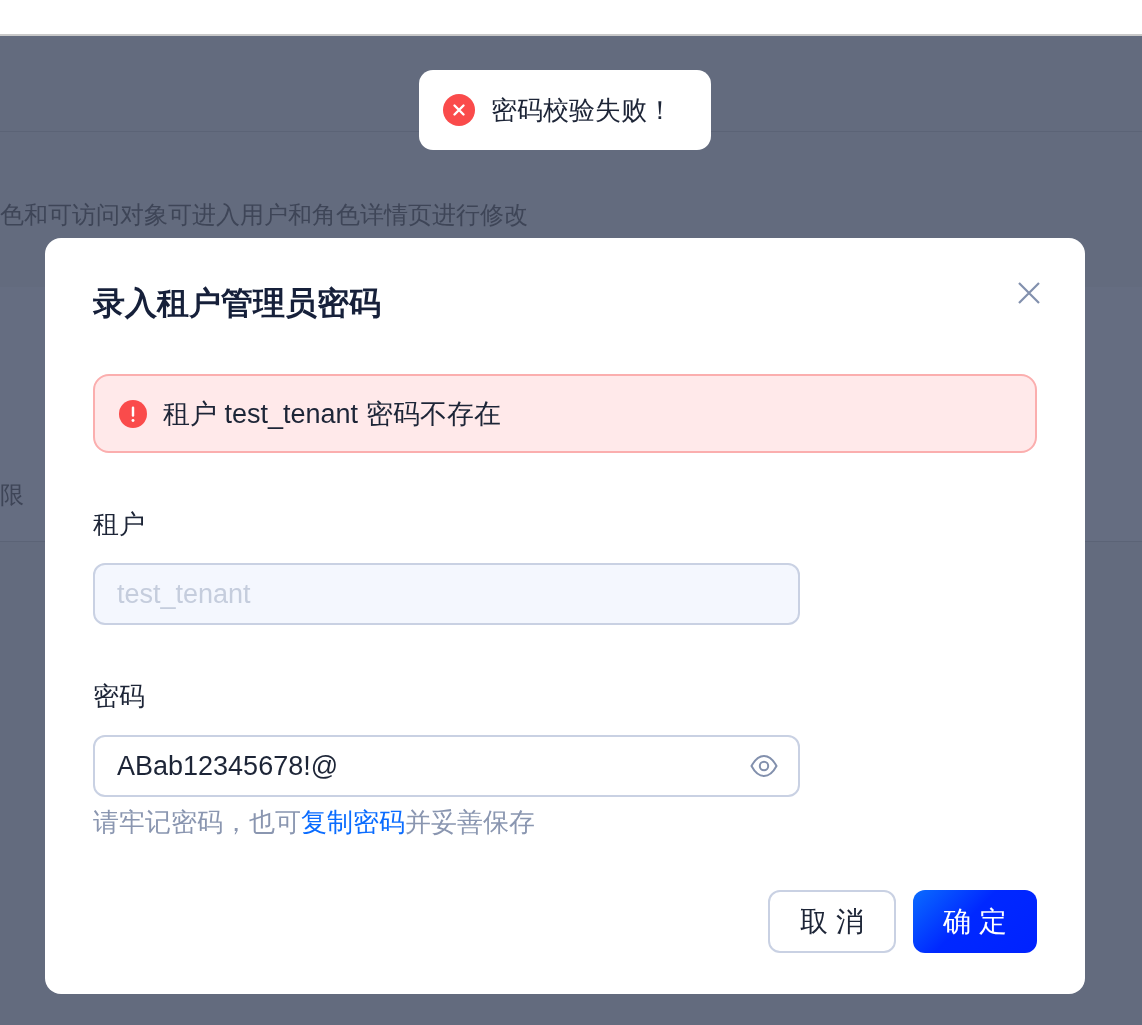 The image size is (1142, 1025). I want to click on cancel-button: 取 消, so click(832, 921).